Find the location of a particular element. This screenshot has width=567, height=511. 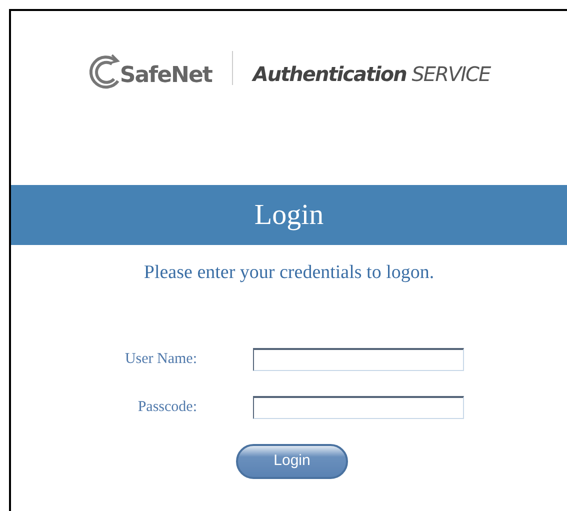

instructions-text: Please enter your credentials to logon. is located at coordinates (289, 273).